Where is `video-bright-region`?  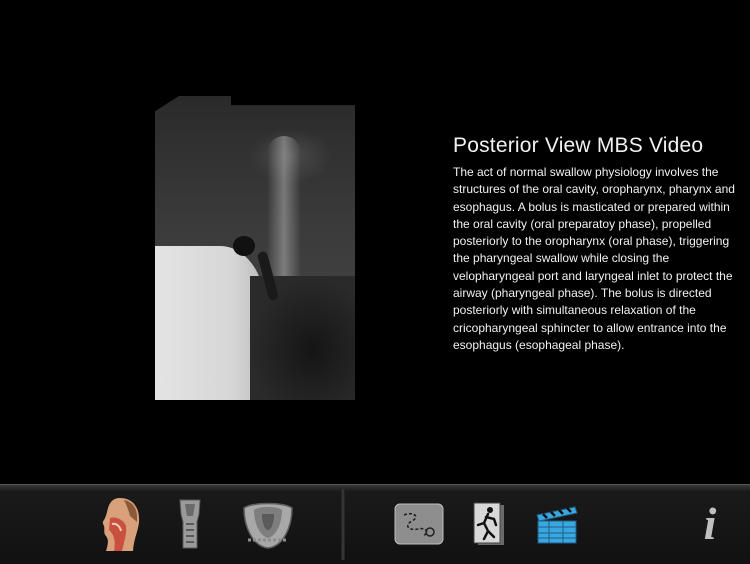 video-bright-region is located at coordinates (210, 323).